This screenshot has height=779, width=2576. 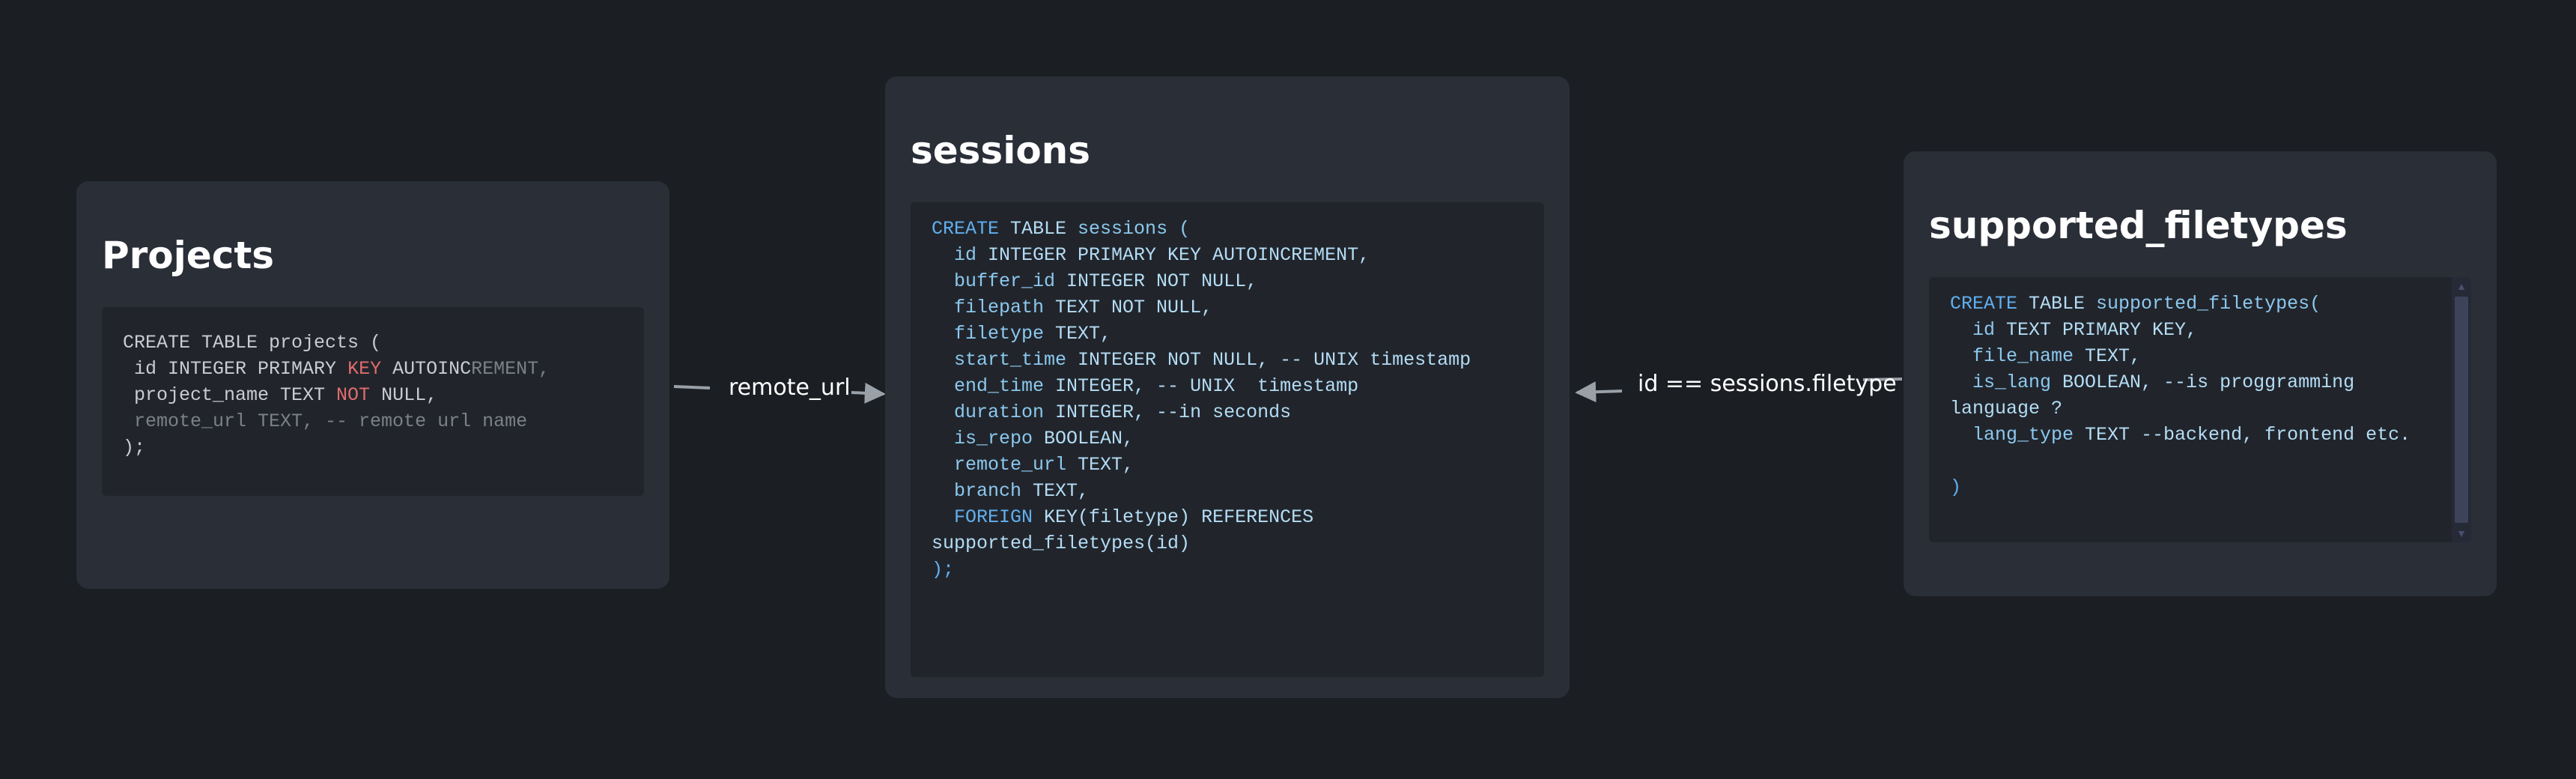 What do you see at coordinates (2461, 533) in the screenshot?
I see `scroll-down-arrow-icon: ▼` at bounding box center [2461, 533].